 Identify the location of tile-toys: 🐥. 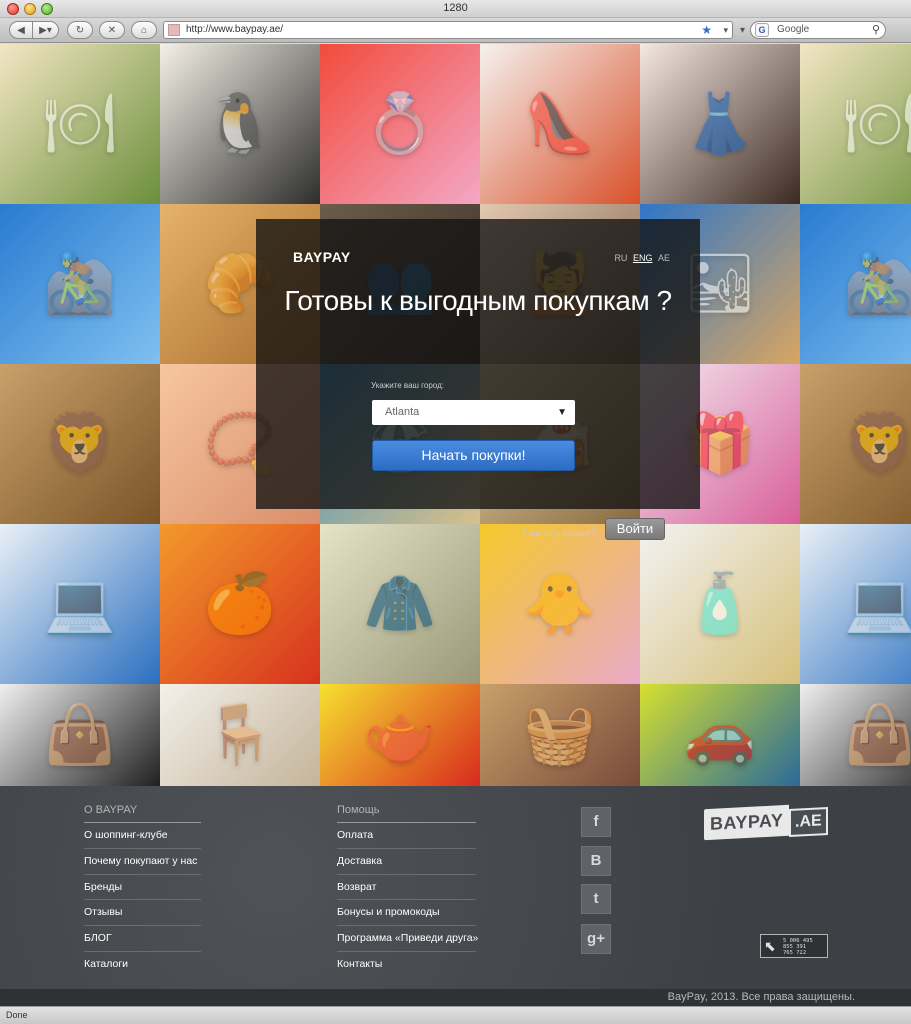
(560, 604).